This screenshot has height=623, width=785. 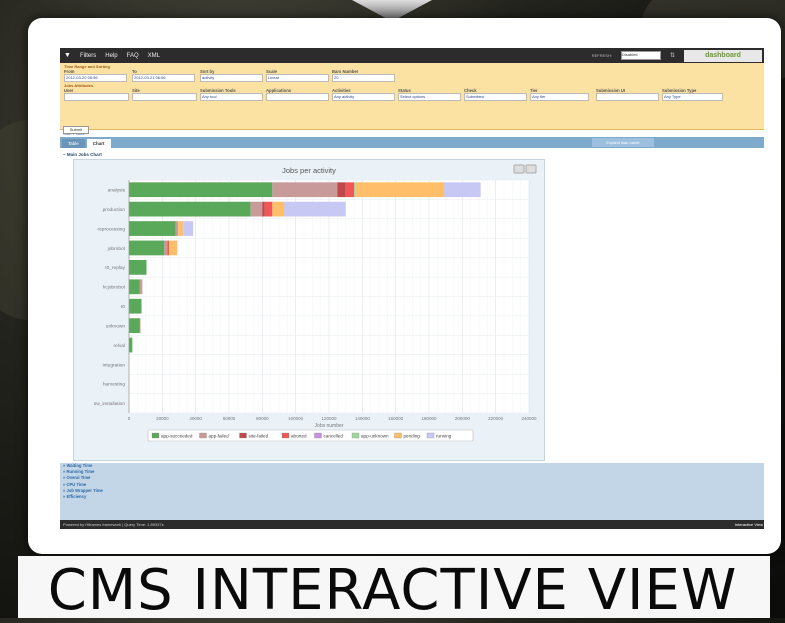 I want to click on legend-label-site-failed: site-failed, so click(x=259, y=435).